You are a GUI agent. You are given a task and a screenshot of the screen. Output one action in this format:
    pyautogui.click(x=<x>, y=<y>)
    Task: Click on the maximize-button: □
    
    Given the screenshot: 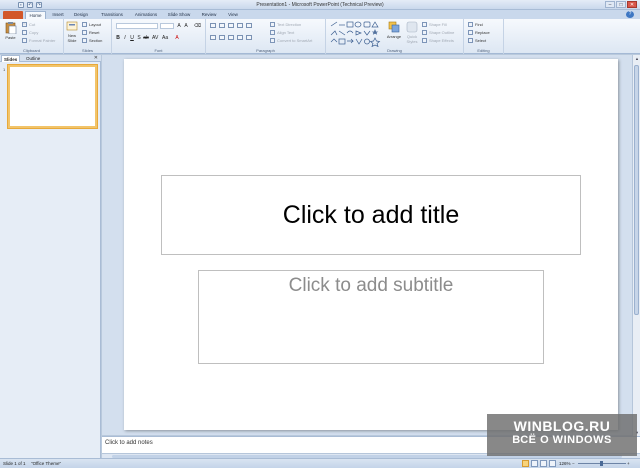 What is the action you would take?
    pyautogui.click(x=621, y=4)
    